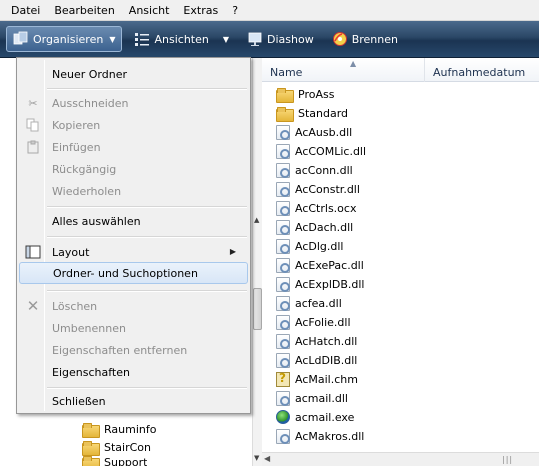  Describe the element at coordinates (290, 39) in the screenshot. I see `slideshow-label: Diashow` at that location.